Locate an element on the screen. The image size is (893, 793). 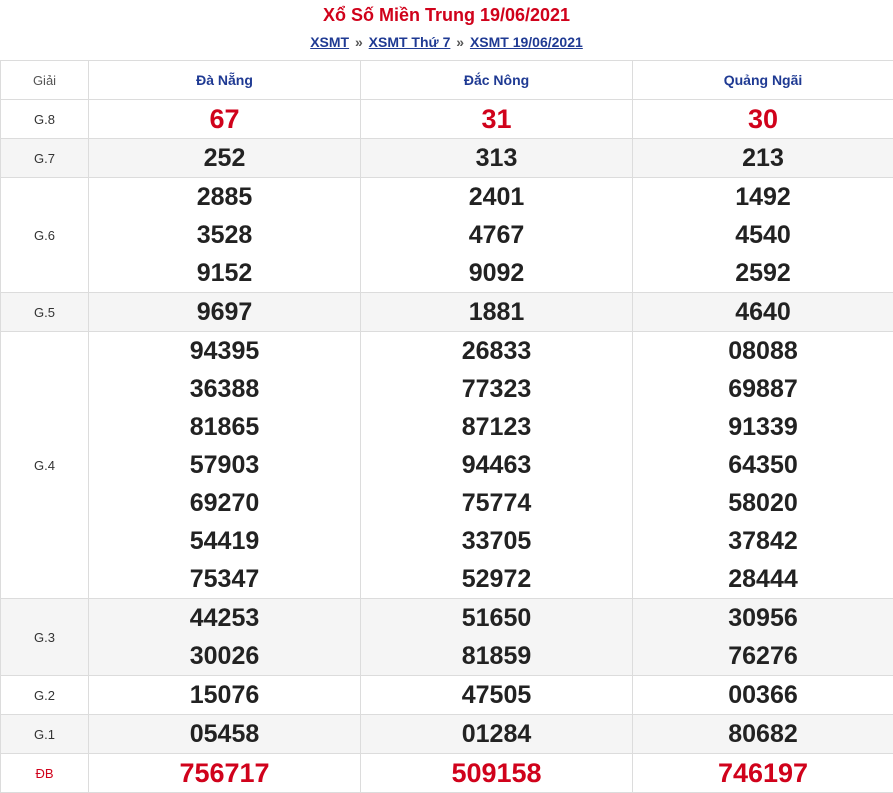
winning-number: 81859 is located at coordinates (497, 656).